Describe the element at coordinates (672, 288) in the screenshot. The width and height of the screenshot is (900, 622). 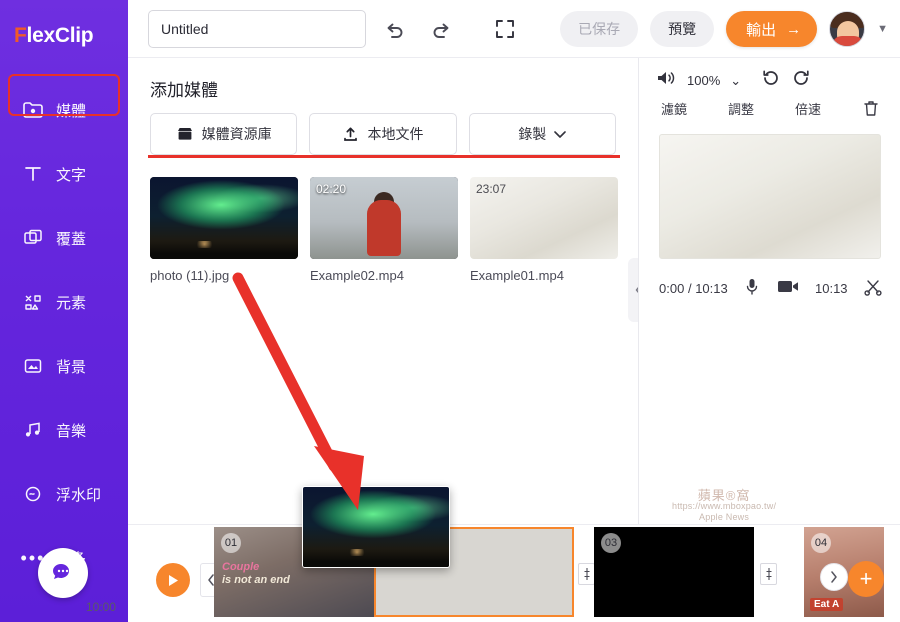
I see `current-time-value: 0:00` at that location.